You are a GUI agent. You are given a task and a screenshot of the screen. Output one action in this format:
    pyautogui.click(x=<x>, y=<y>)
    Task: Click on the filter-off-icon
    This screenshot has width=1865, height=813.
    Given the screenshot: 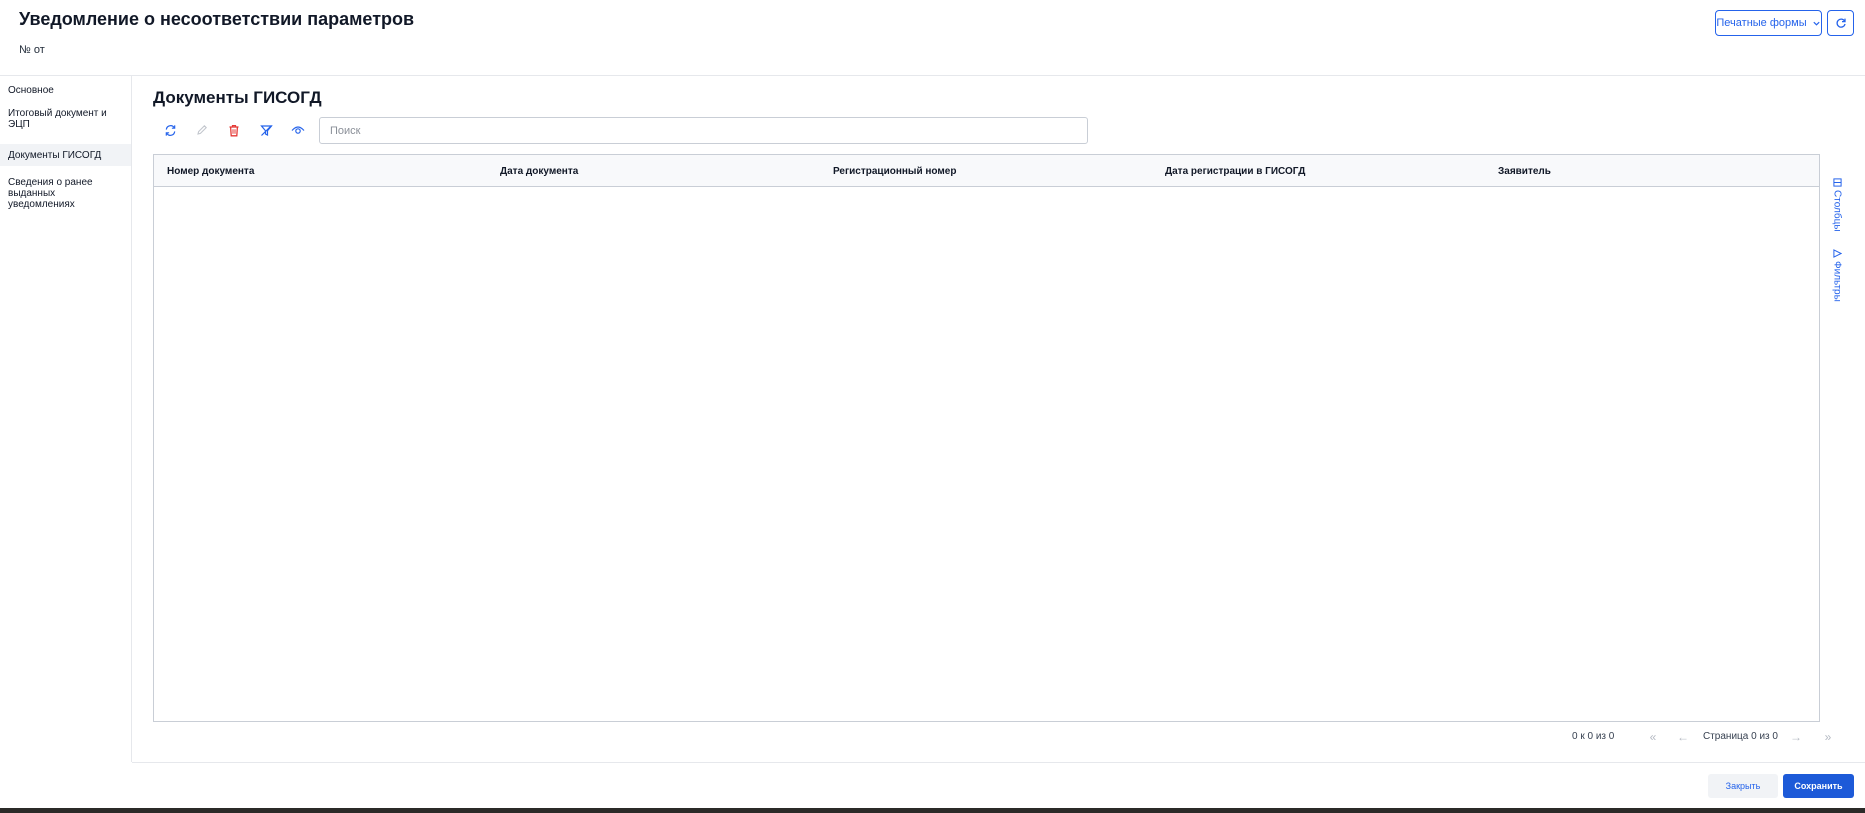 What is the action you would take?
    pyautogui.click(x=266, y=130)
    